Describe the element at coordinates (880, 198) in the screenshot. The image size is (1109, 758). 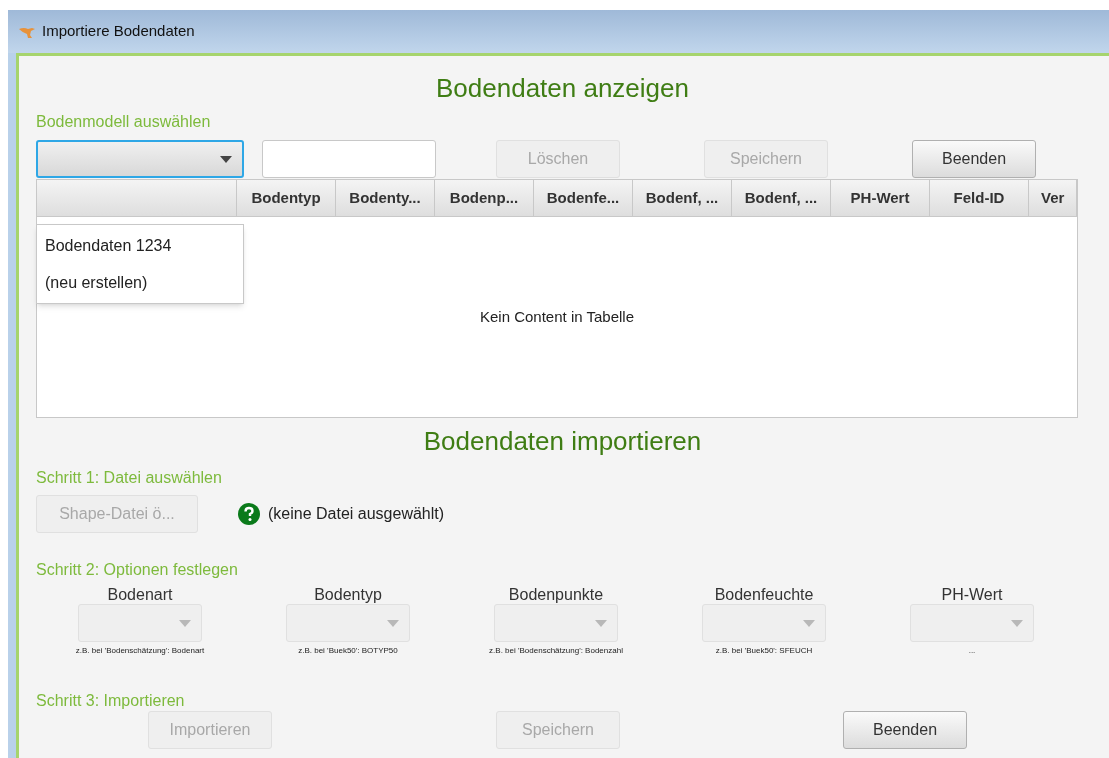
I see `column-header: PH-Wert` at that location.